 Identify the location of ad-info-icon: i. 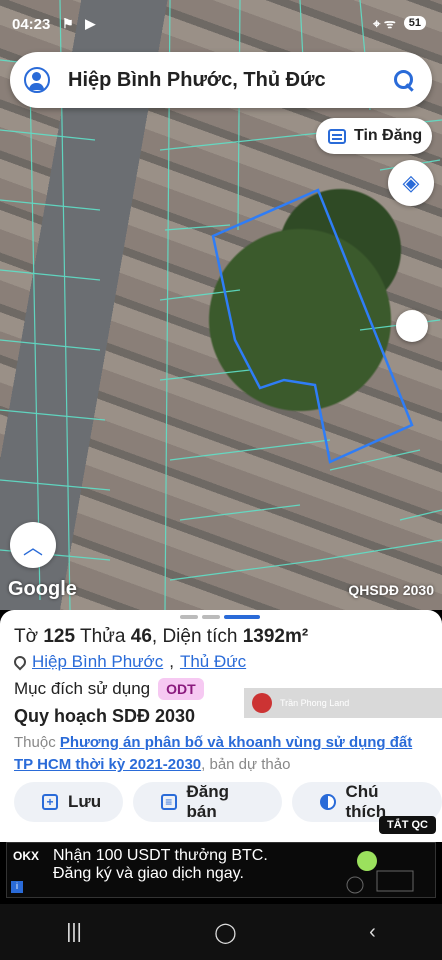
(17, 887).